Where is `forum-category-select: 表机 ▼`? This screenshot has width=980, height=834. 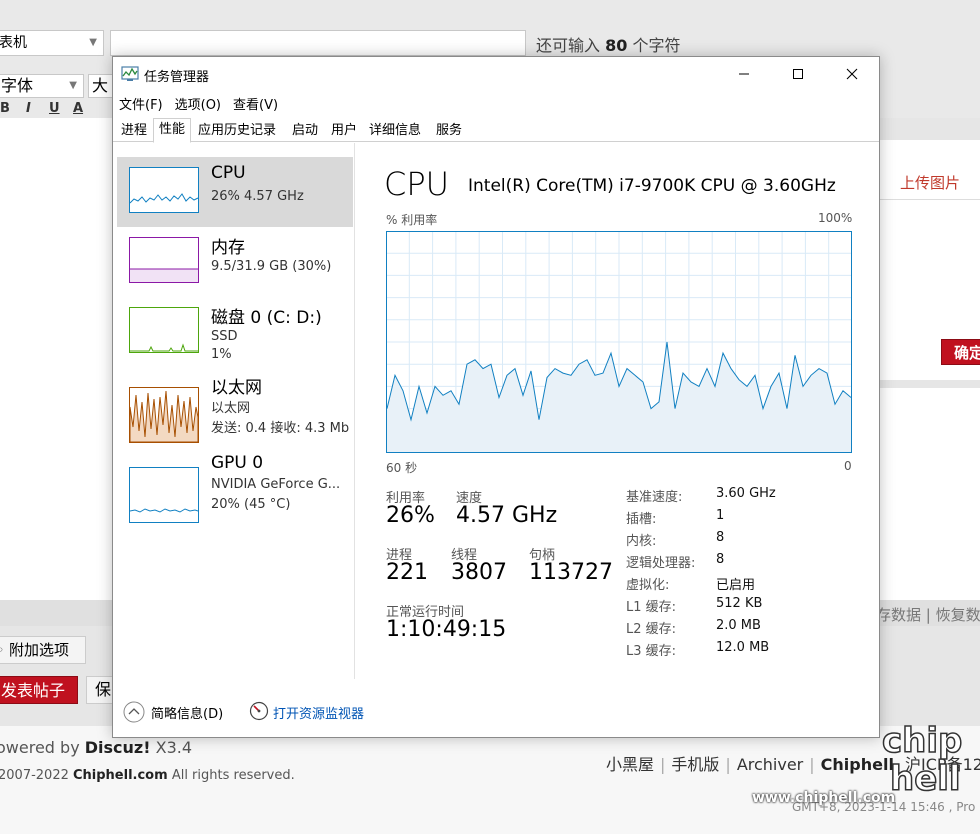
forum-category-select: 表机 ▼ is located at coordinates (52, 43).